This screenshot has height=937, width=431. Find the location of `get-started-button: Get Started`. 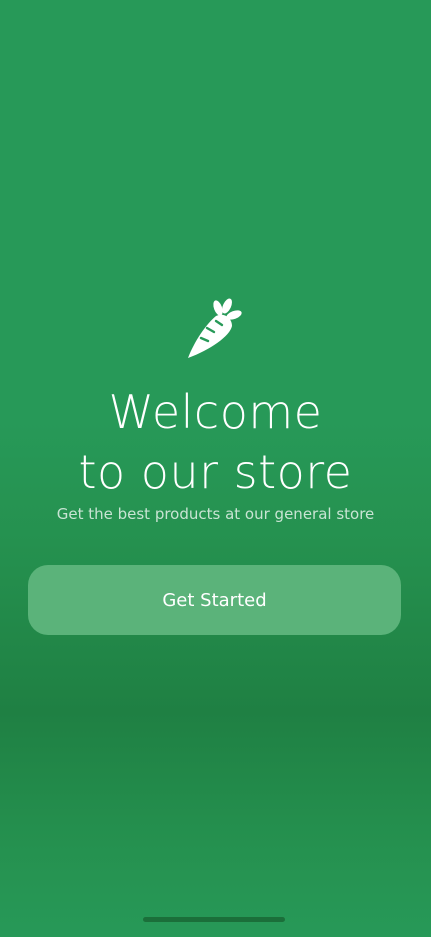

get-started-button: Get Started is located at coordinates (214, 600).